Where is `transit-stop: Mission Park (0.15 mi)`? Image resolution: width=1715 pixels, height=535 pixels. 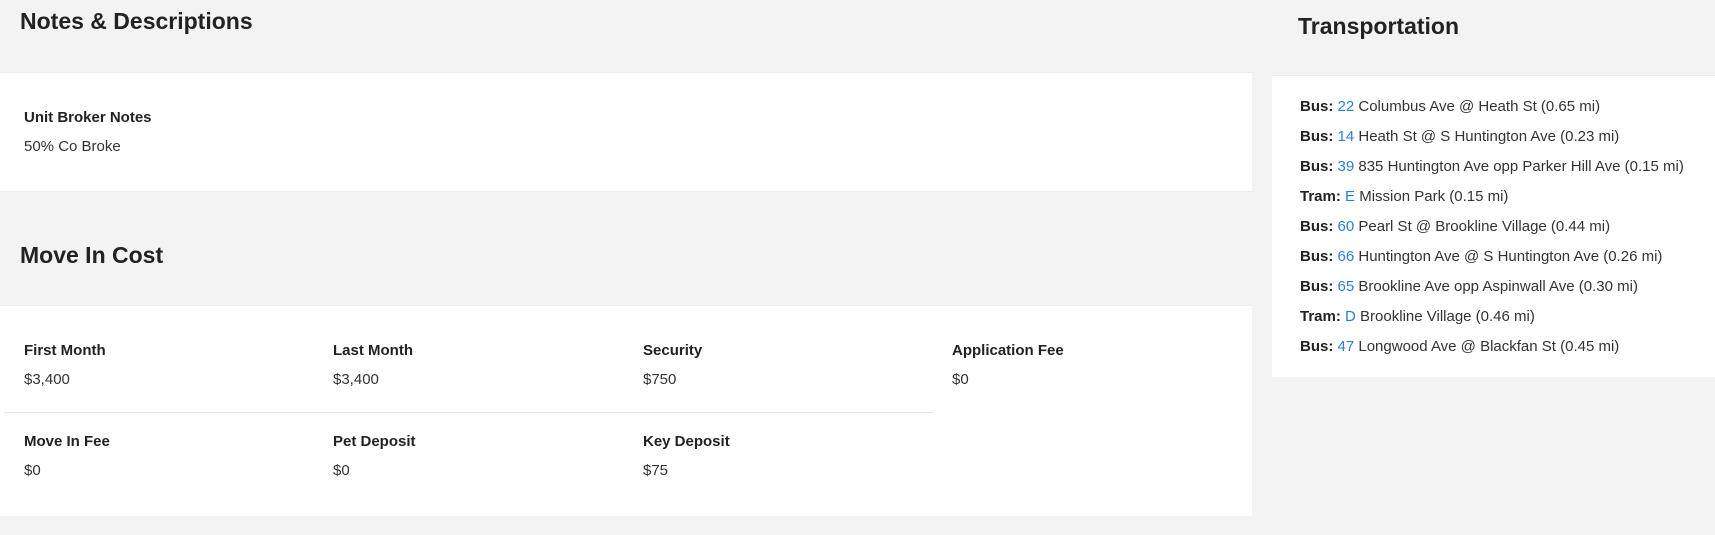 transit-stop: Mission Park (0.15 mi) is located at coordinates (1434, 196).